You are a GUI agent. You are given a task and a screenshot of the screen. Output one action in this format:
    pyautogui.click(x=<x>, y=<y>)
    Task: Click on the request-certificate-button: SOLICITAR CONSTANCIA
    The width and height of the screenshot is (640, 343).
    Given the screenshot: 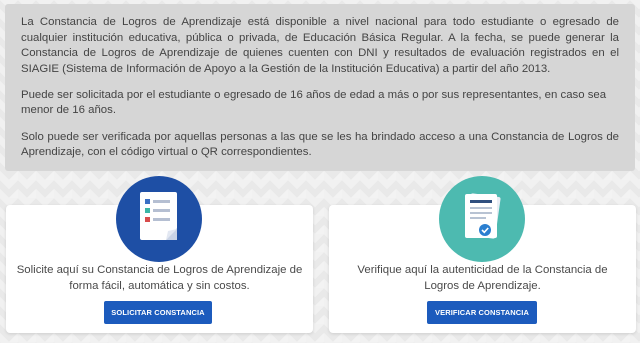 What is the action you would take?
    pyautogui.click(x=158, y=312)
    